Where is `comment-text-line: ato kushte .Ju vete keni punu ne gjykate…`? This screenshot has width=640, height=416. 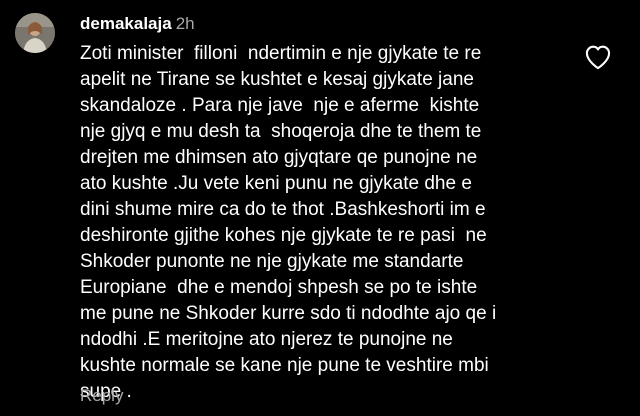
comment-text-line: ato kushte .Ju vete keni punu ne gjykate… is located at coordinates (276, 183).